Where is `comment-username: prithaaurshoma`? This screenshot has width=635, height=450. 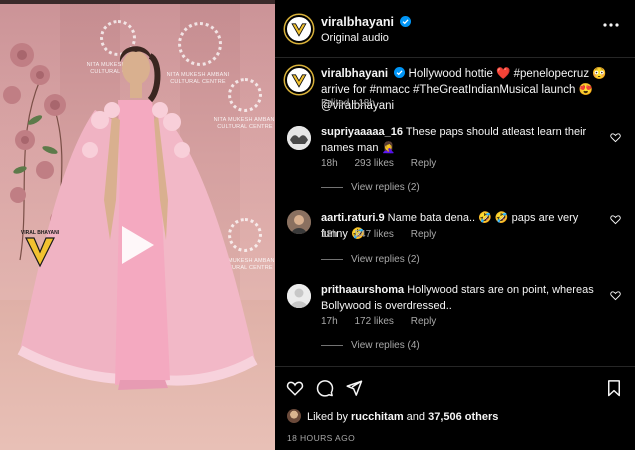
comment-username: prithaaurshoma is located at coordinates (362, 290).